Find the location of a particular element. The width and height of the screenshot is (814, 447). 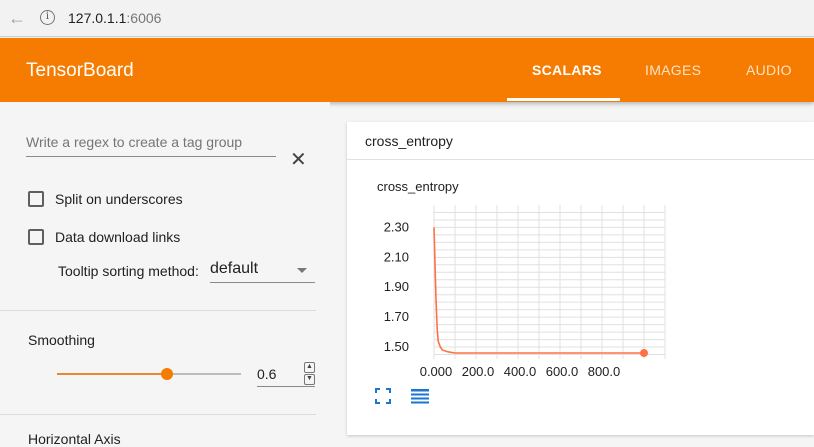

tab-images: IMAGES is located at coordinates (673, 70).